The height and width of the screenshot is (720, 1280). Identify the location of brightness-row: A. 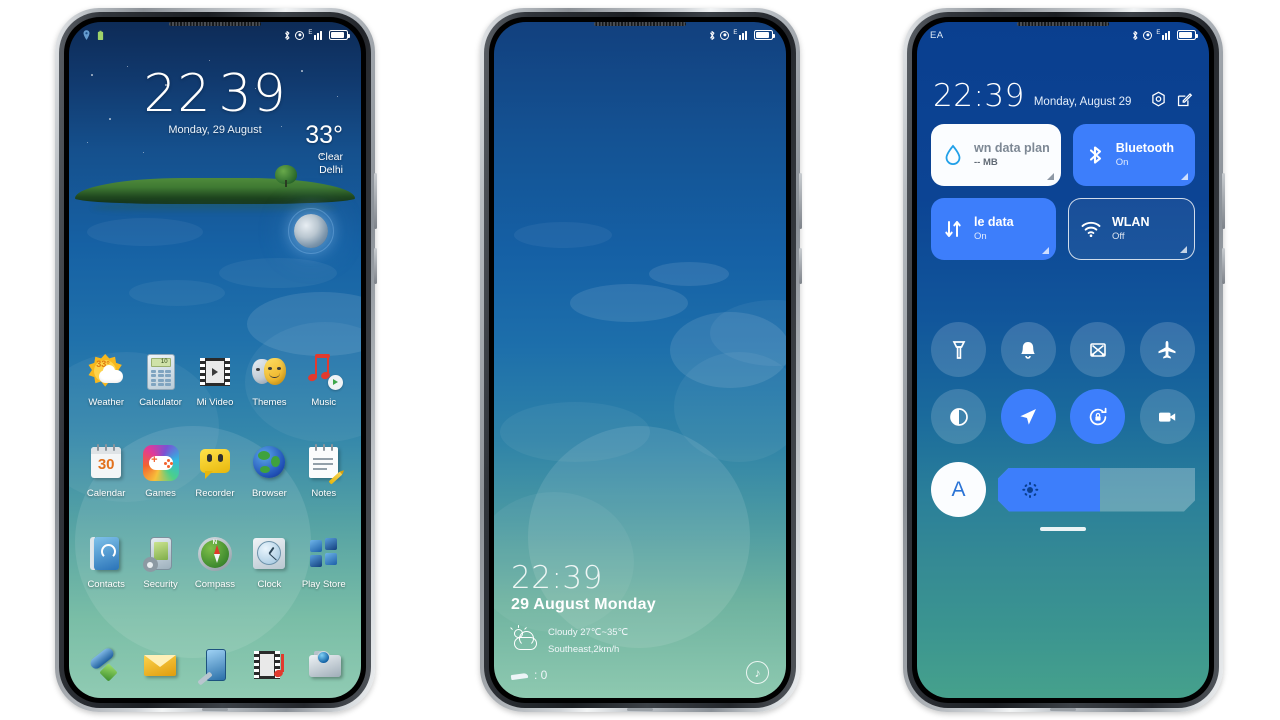
(1063, 489).